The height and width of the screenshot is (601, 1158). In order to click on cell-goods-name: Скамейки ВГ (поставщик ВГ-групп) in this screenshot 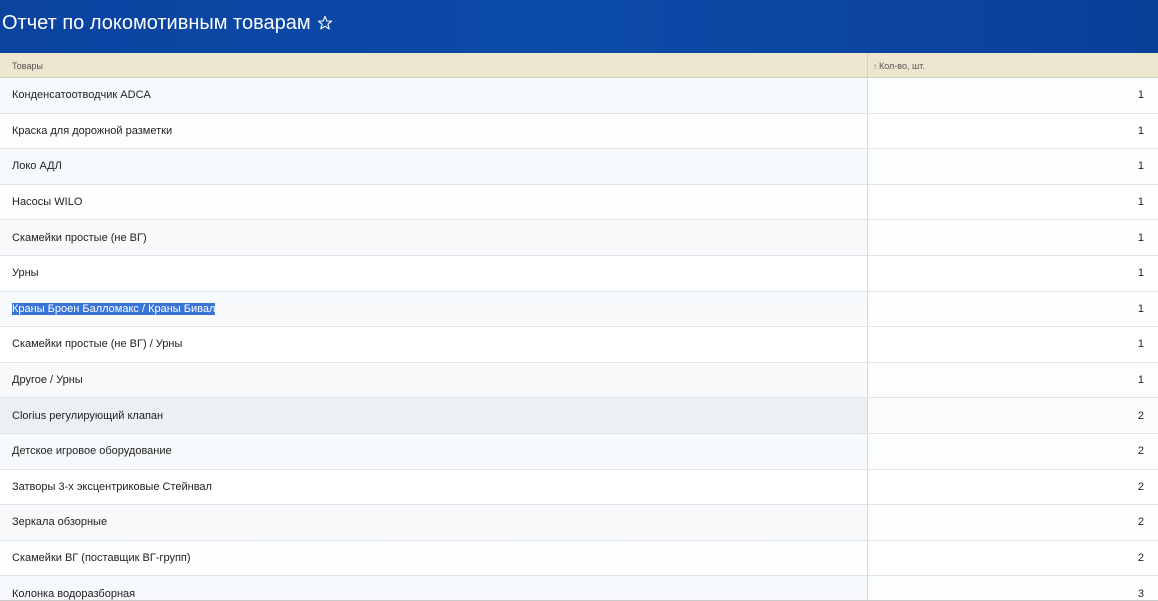, I will do `click(433, 558)`.